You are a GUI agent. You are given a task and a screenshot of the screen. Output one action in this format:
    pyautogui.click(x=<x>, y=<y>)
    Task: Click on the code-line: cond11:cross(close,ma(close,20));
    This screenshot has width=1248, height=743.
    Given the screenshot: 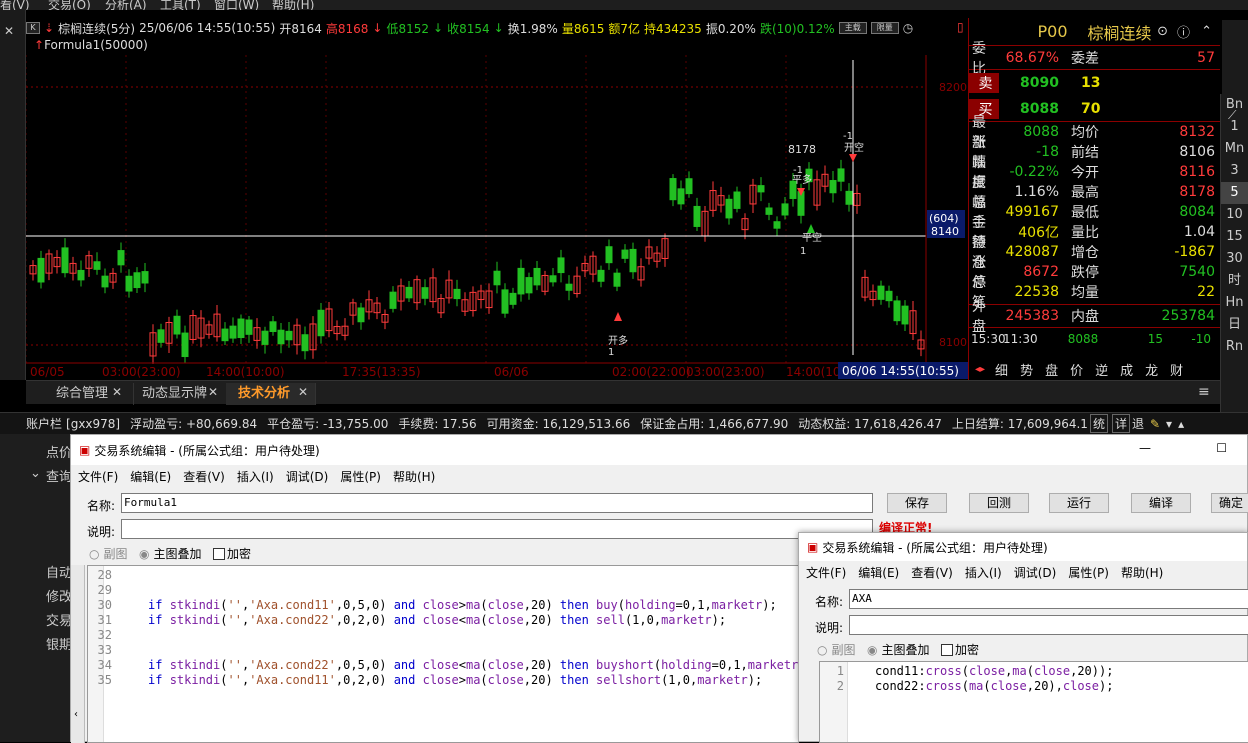 What is the action you would take?
    pyautogui.click(x=994, y=671)
    